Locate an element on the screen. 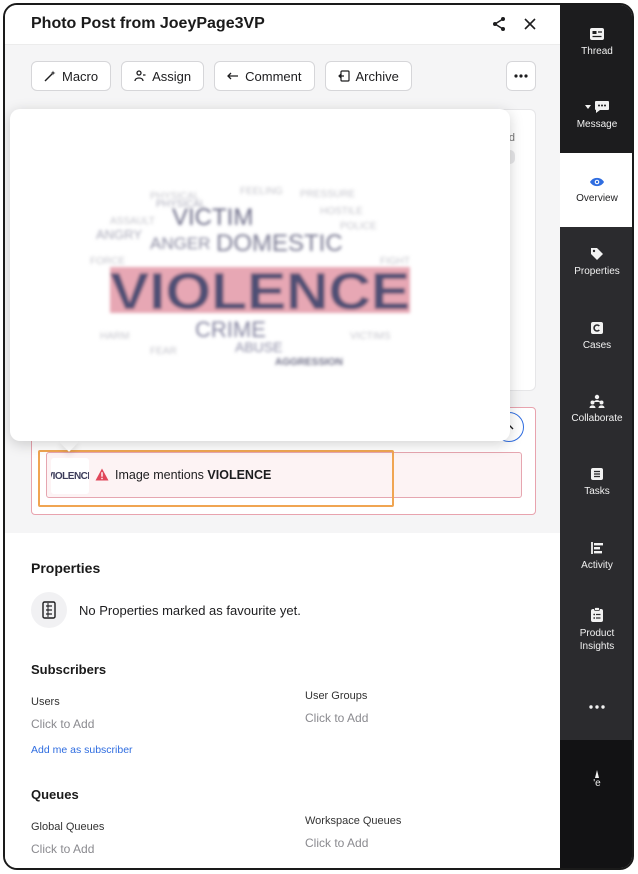 The image size is (638, 874). sidebar-bottom-item: 'e is located at coordinates (596, 779).